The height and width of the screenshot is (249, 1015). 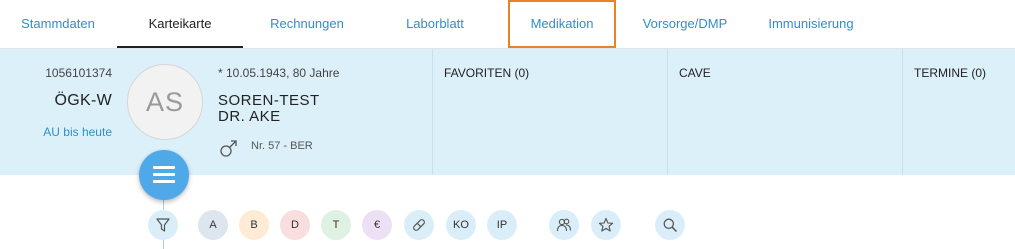 What do you see at coordinates (228, 148) in the screenshot?
I see `male-icon` at bounding box center [228, 148].